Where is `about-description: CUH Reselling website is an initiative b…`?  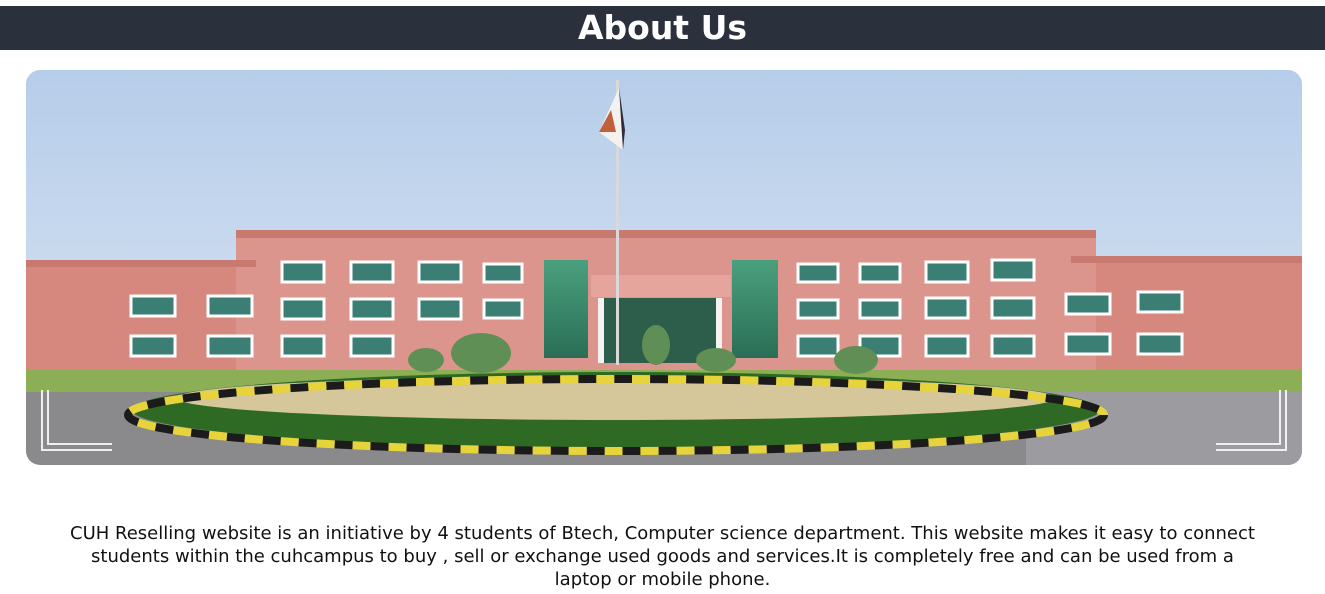 about-description: CUH Reselling website is an initiative b… is located at coordinates (662, 556).